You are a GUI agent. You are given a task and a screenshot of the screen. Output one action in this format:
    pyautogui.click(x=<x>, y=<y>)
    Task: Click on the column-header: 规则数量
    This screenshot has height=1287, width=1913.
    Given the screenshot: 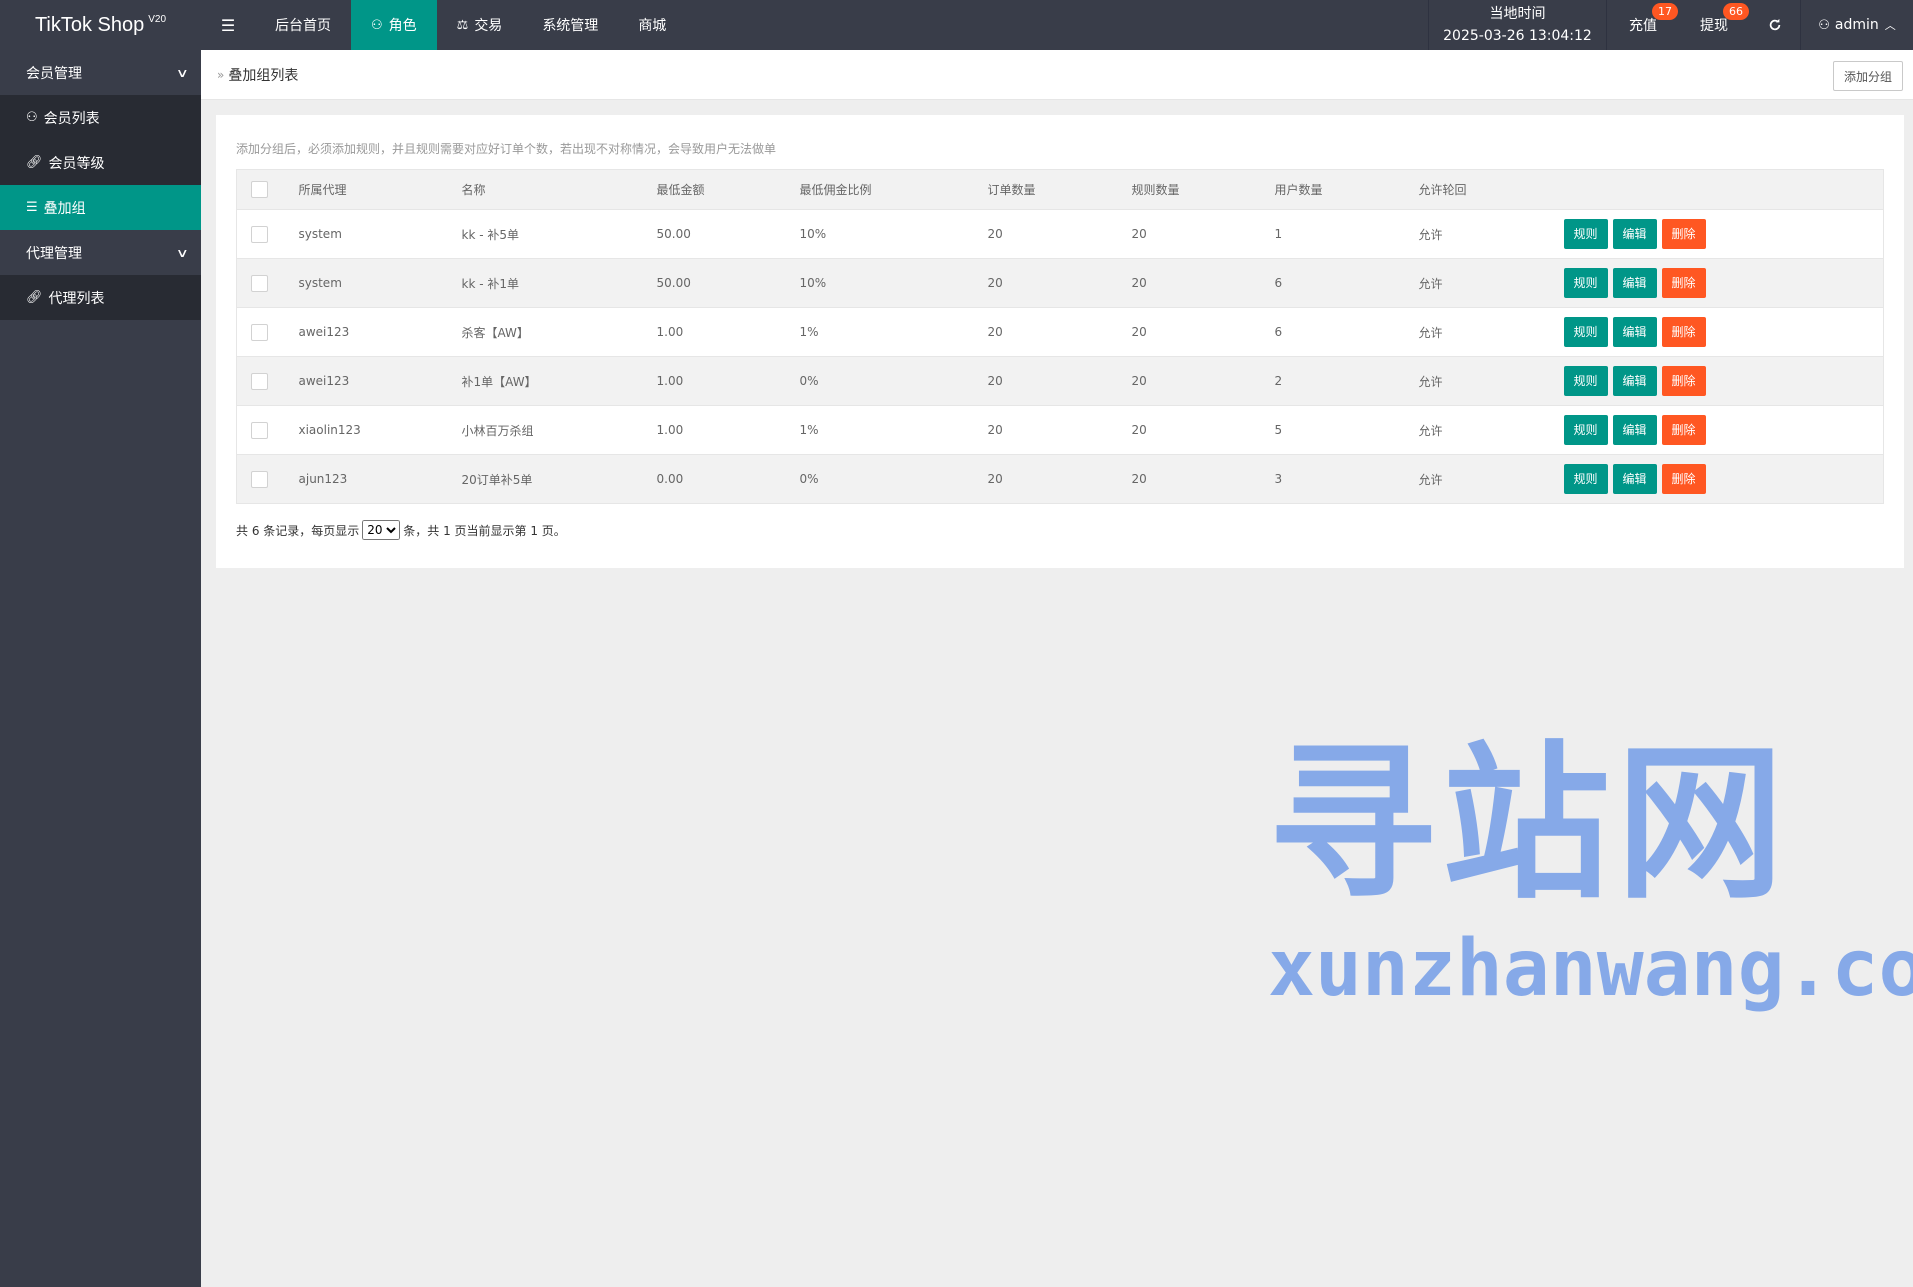 What is the action you would take?
    pyautogui.click(x=1203, y=189)
    